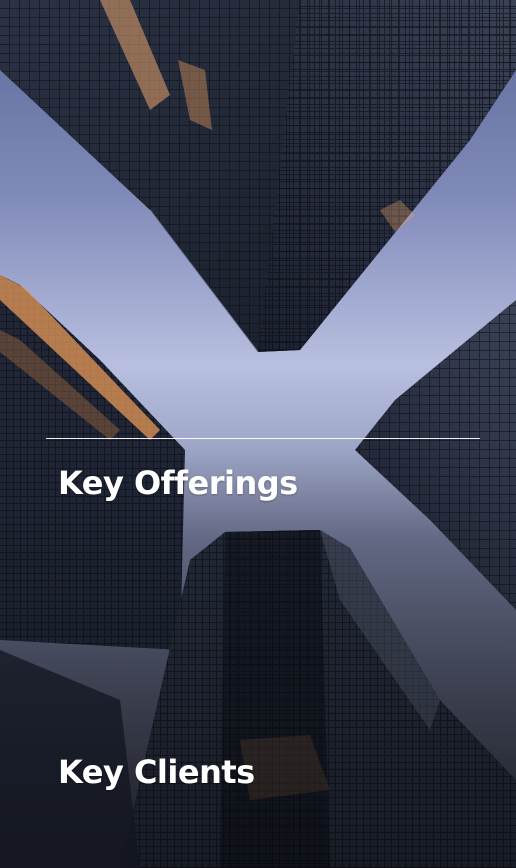 The image size is (516, 868). Describe the element at coordinates (178, 483) in the screenshot. I see `key-offerings-heading: Key Offerings` at that location.